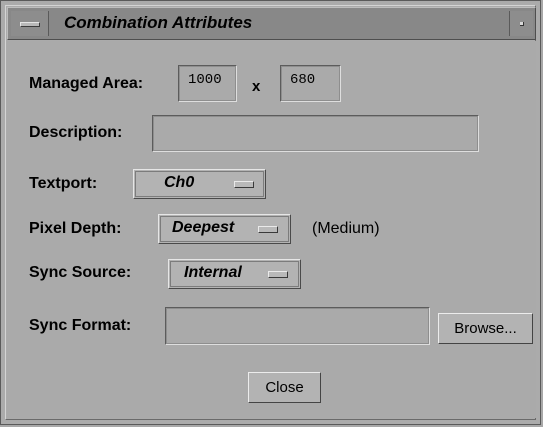  Describe the element at coordinates (315, 133) in the screenshot. I see `description-field` at that location.